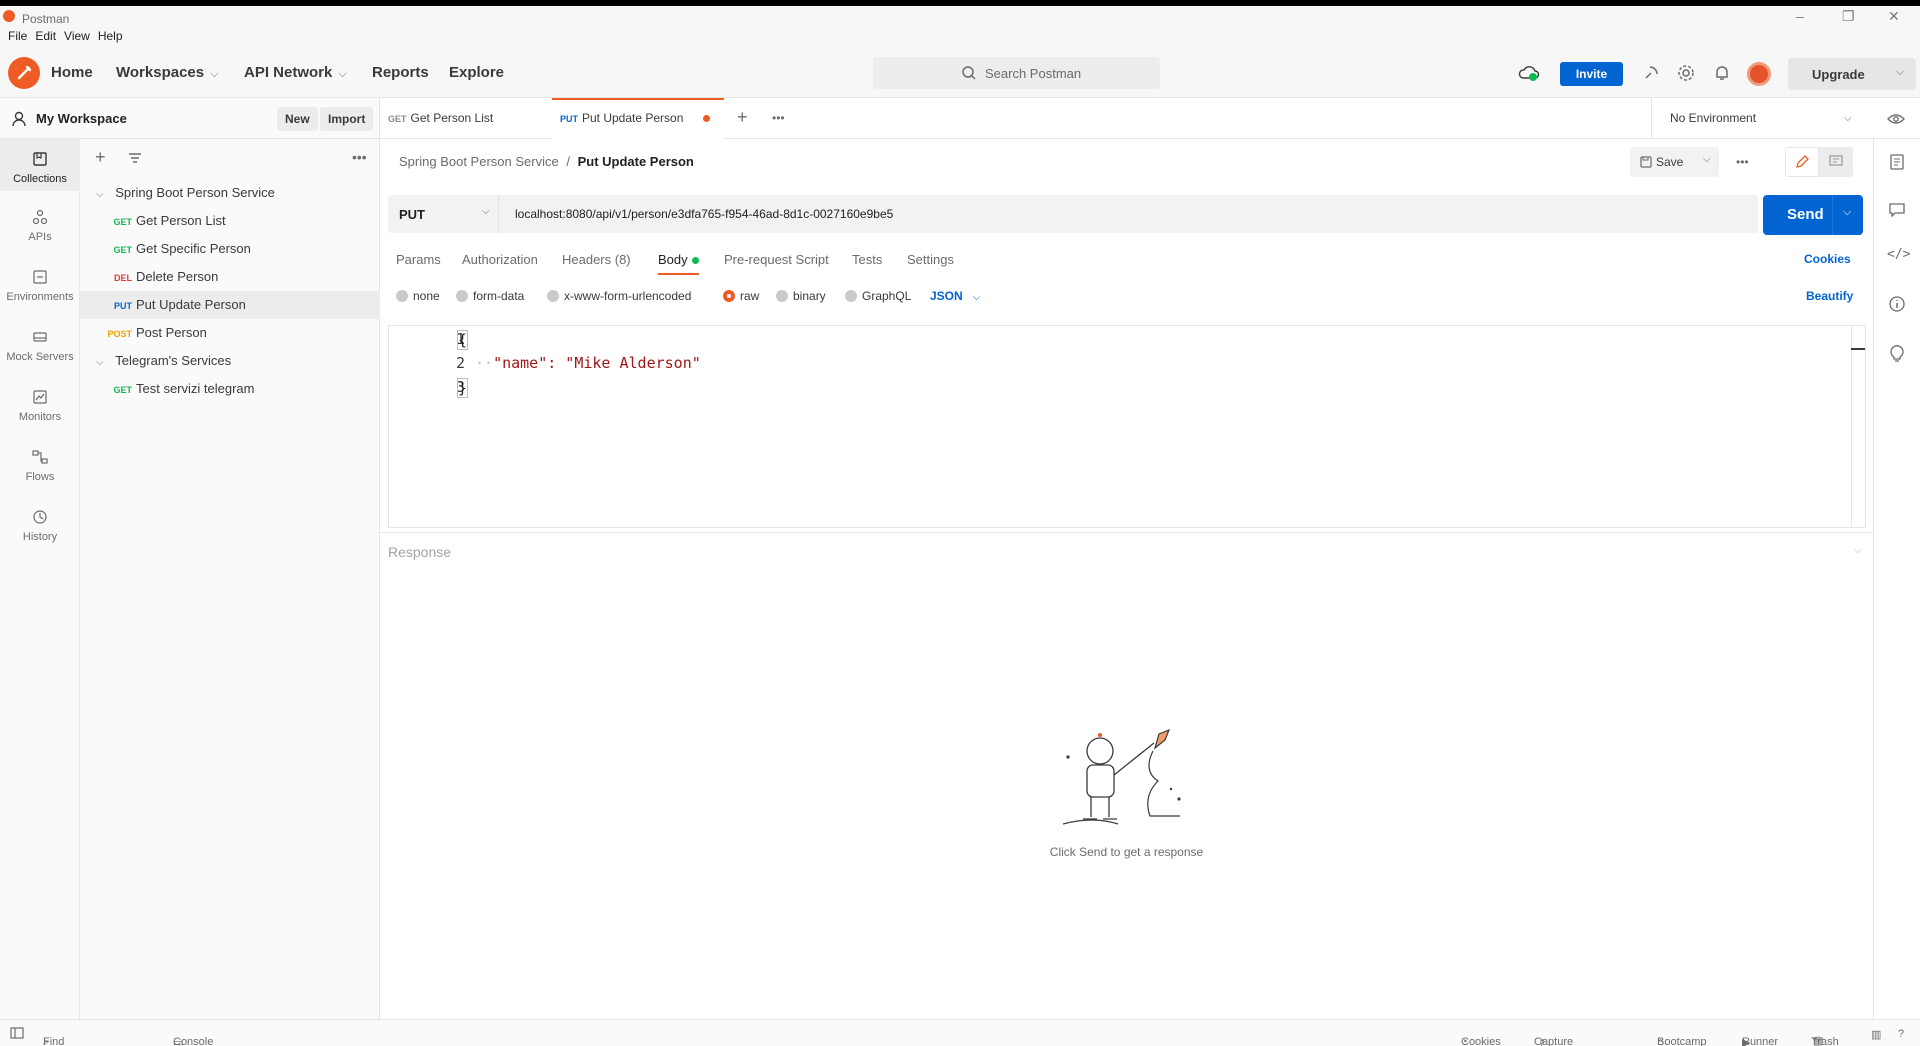 The height and width of the screenshot is (1046, 1920). What do you see at coordinates (619, 296) in the screenshot?
I see `radio-x-www-form-urlencoded: x-www-form-urlencoded` at bounding box center [619, 296].